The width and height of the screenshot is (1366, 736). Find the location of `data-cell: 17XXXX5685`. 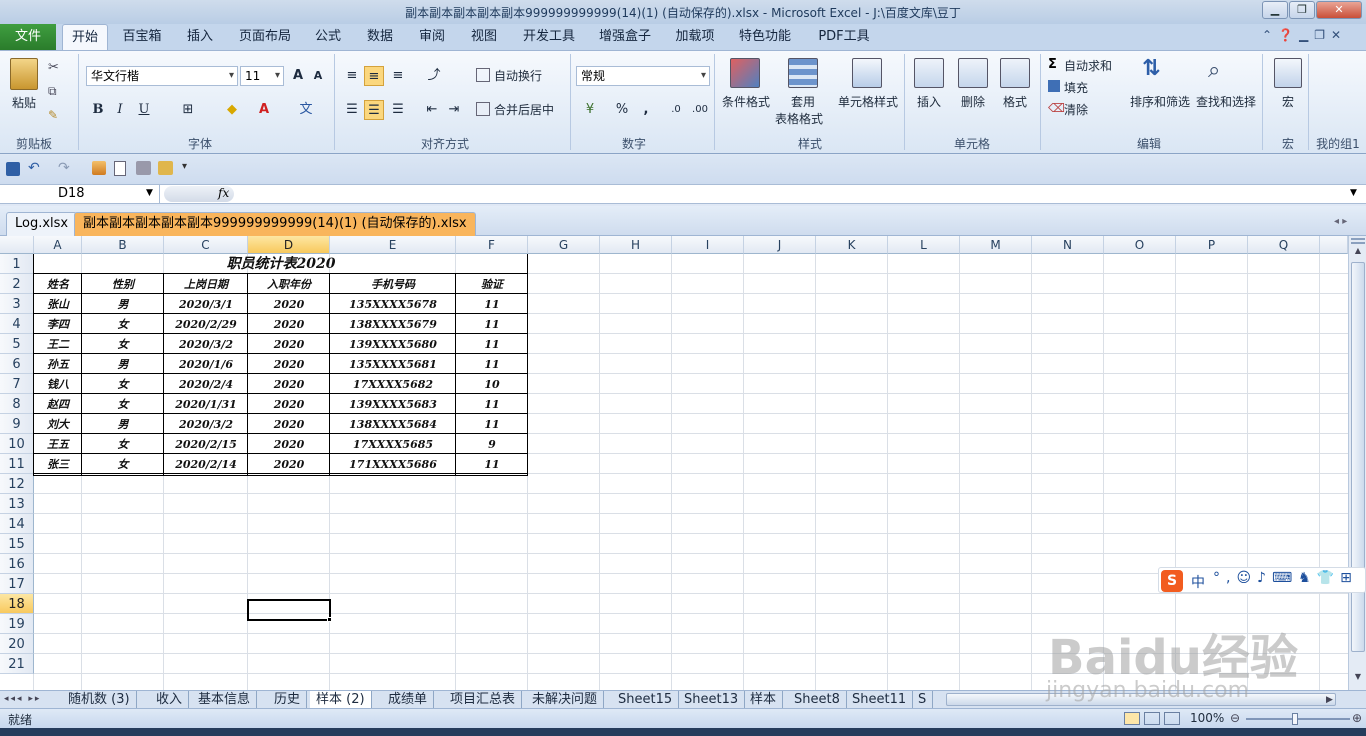

data-cell: 17XXXX5685 is located at coordinates (393, 444).